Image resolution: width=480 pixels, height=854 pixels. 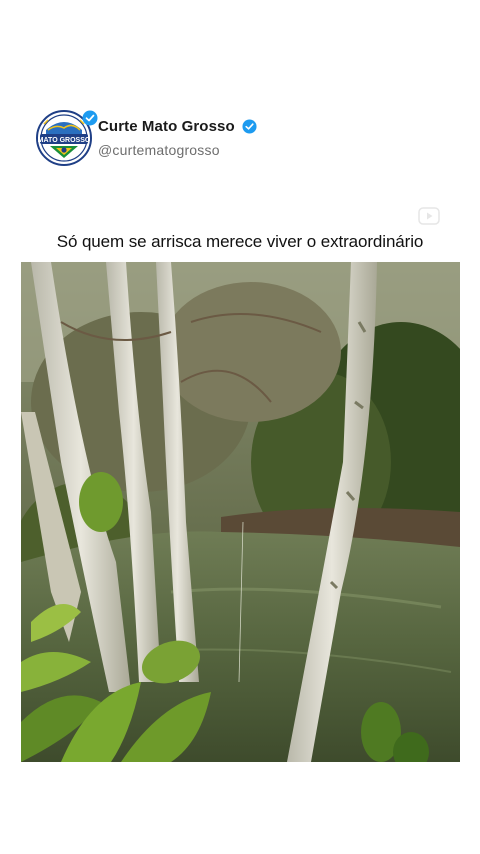 What do you see at coordinates (90, 118) in the screenshot?
I see `avatar-verified-icon` at bounding box center [90, 118].